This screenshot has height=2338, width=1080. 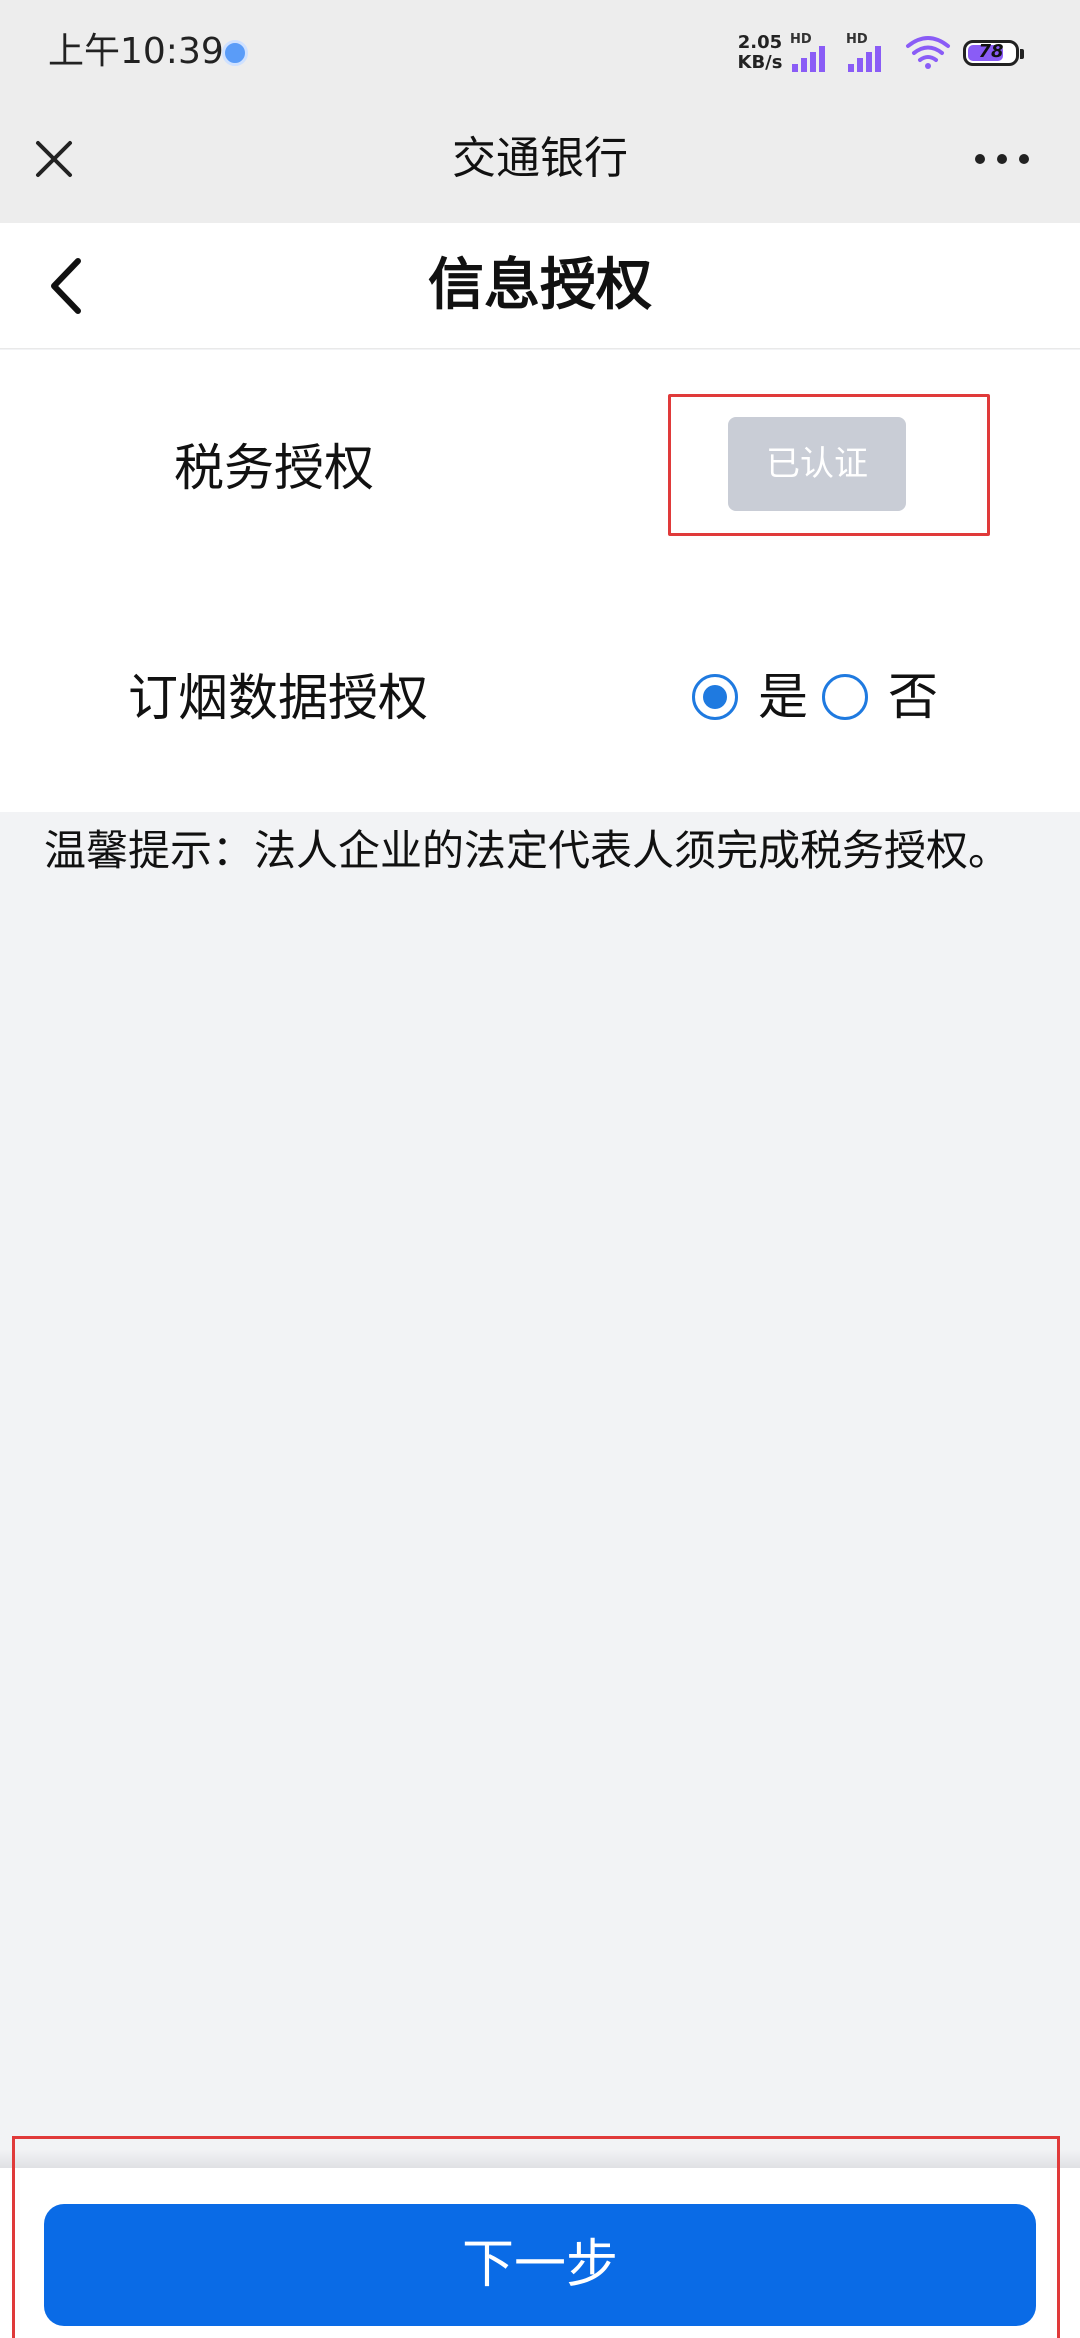 What do you see at coordinates (991, 51) in the screenshot?
I see `battery-level: 78` at bounding box center [991, 51].